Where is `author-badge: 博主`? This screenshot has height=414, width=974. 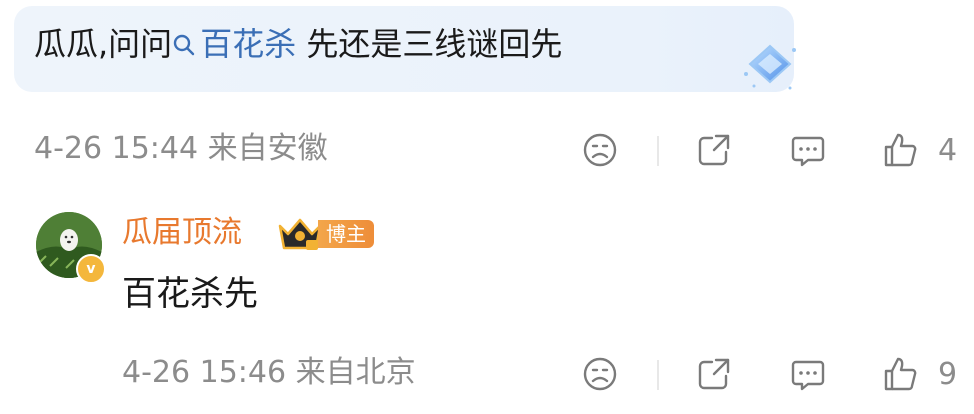 author-badge: 博主 is located at coordinates (346, 234).